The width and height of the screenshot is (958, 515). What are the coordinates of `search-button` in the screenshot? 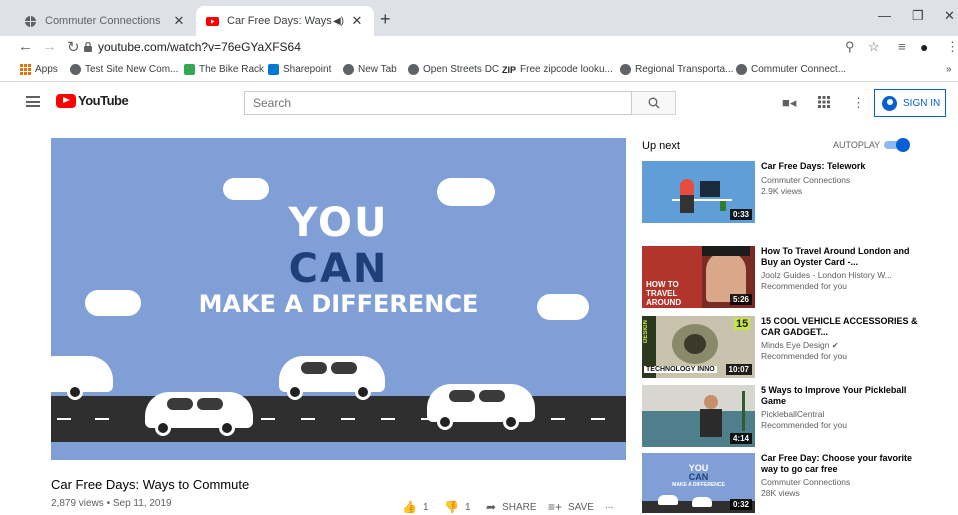 It's located at (654, 103).